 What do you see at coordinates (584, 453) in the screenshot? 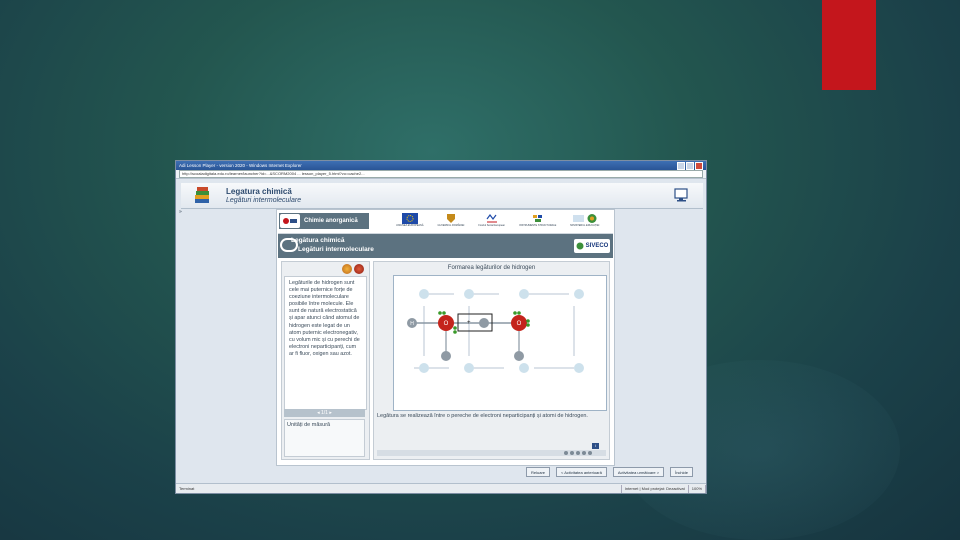
I see `forward-icon` at bounding box center [584, 453].